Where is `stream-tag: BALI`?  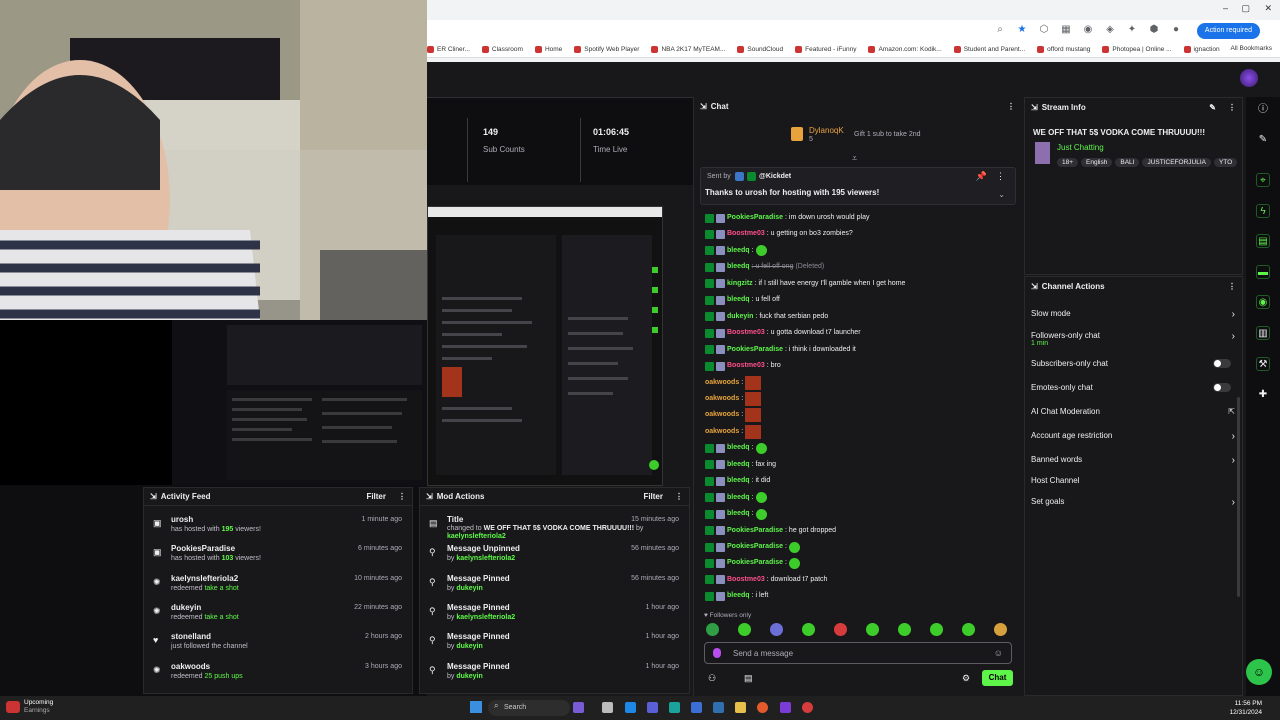
stream-tag: BALI is located at coordinates (1127, 162).